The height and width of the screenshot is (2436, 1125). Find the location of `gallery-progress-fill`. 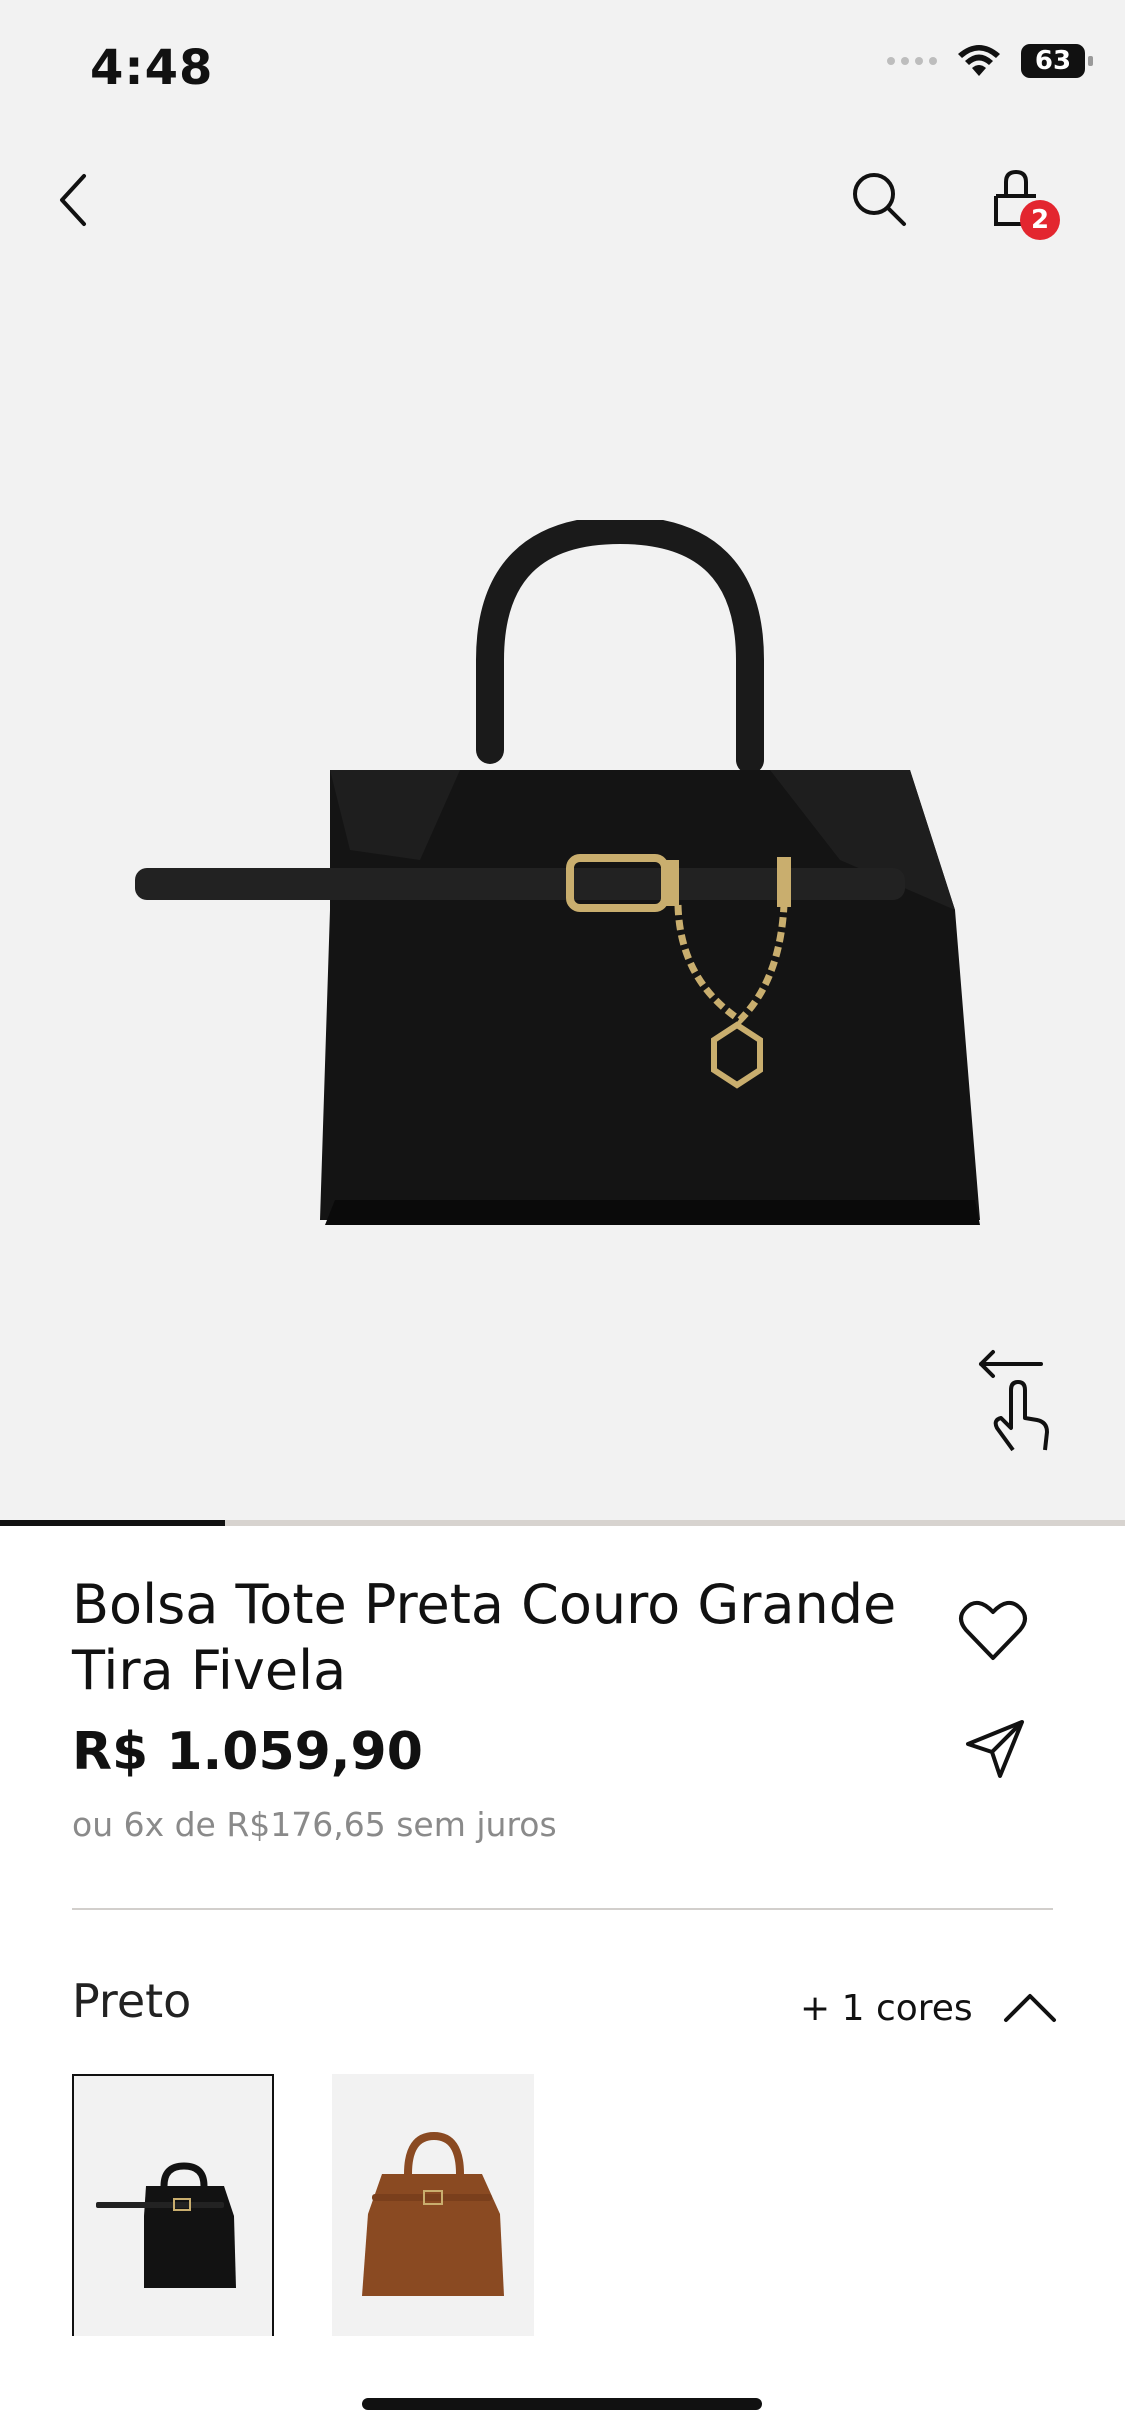

gallery-progress-fill is located at coordinates (112, 1523).